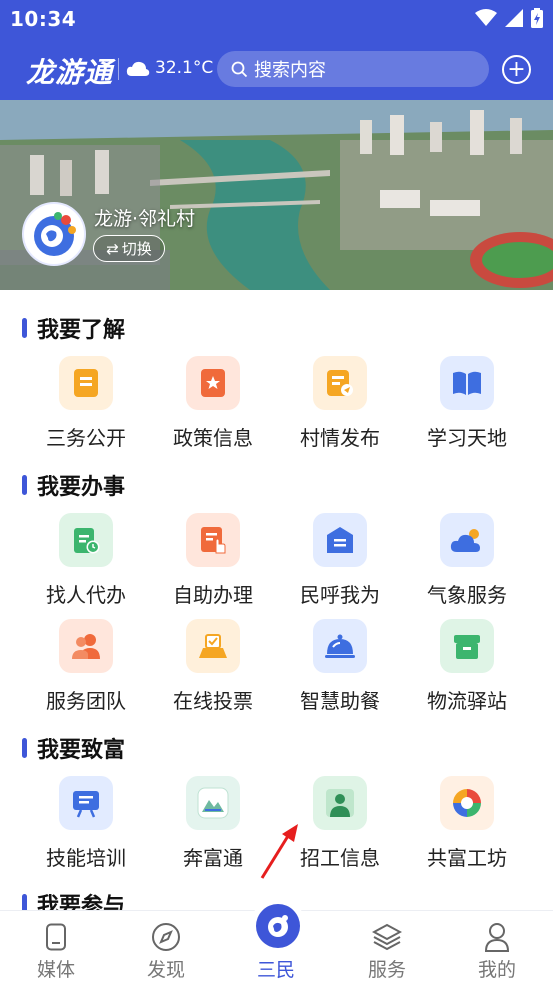  I want to click on signal-icon, so click(514, 18).